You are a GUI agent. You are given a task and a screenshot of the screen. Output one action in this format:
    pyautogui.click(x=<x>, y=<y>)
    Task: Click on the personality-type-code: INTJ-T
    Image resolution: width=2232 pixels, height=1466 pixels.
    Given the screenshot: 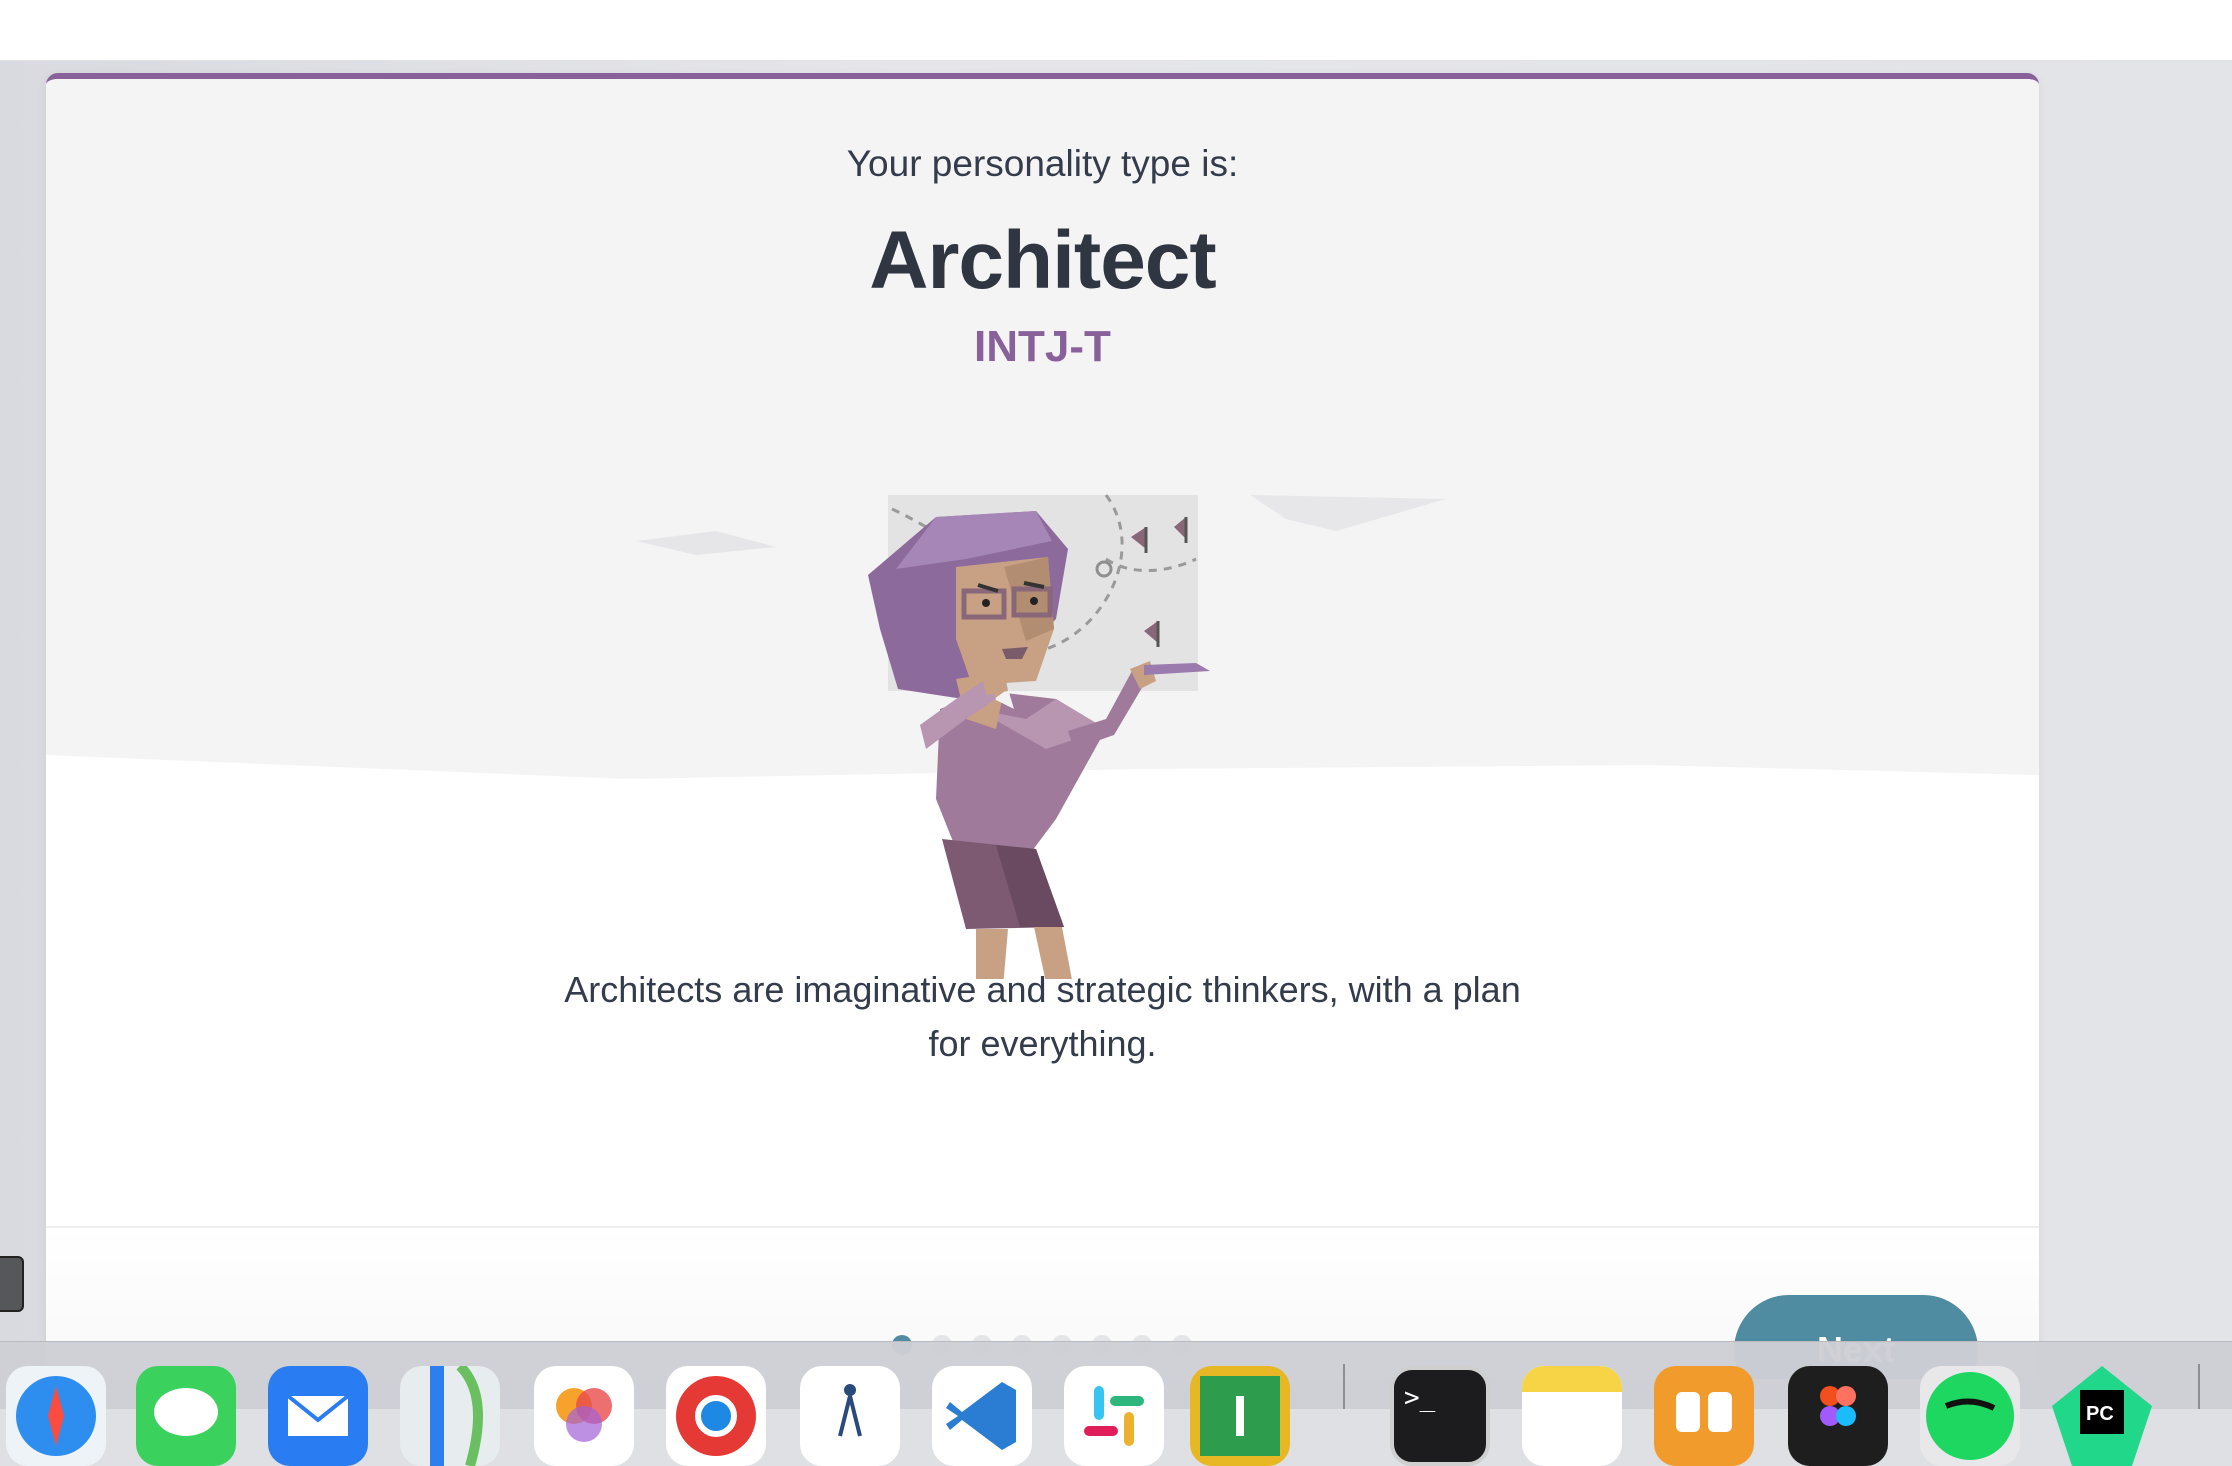 What is the action you would take?
    pyautogui.click(x=1042, y=346)
    